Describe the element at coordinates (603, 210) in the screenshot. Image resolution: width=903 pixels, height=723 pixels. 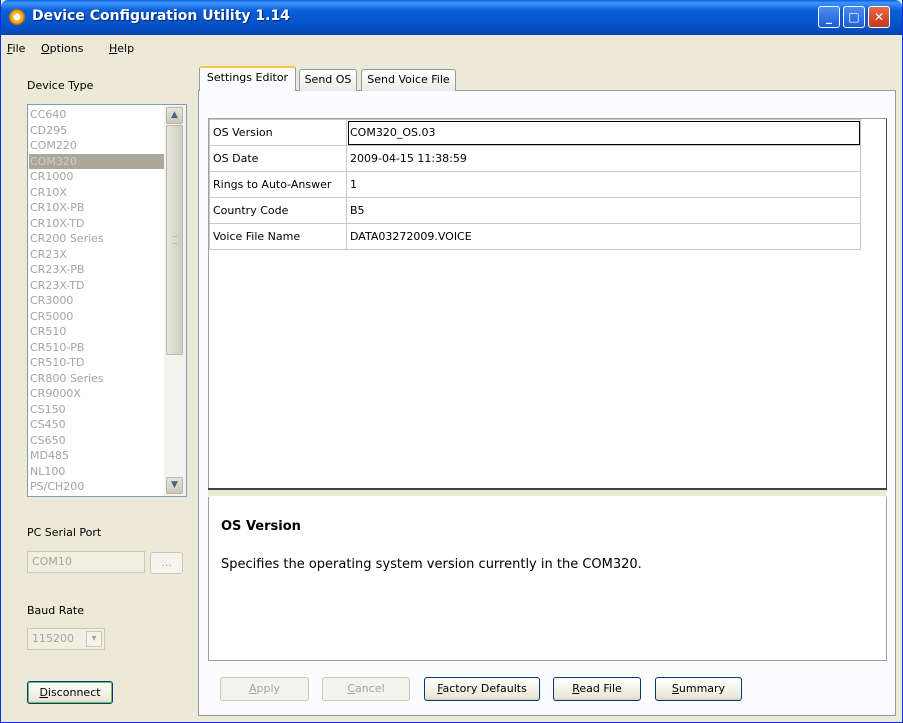
I see `setting-value: B5` at that location.